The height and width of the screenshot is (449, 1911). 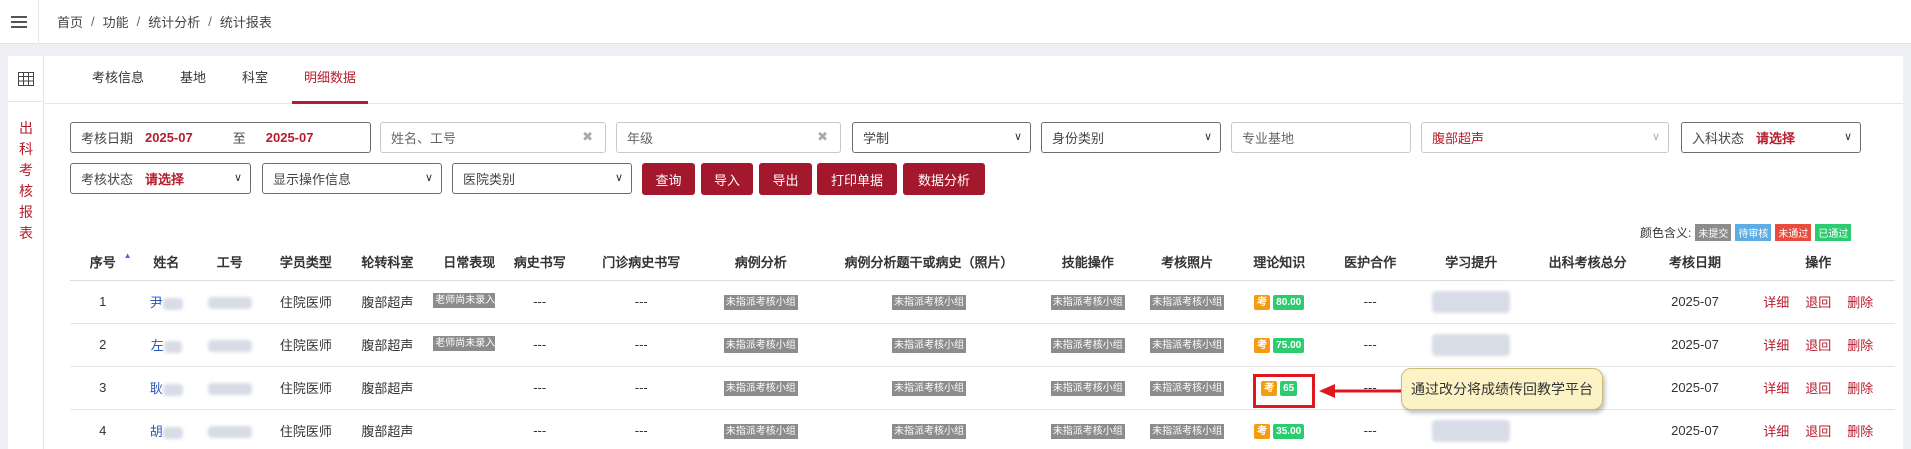 What do you see at coordinates (727, 179) in the screenshot?
I see `import-button: 导入` at bounding box center [727, 179].